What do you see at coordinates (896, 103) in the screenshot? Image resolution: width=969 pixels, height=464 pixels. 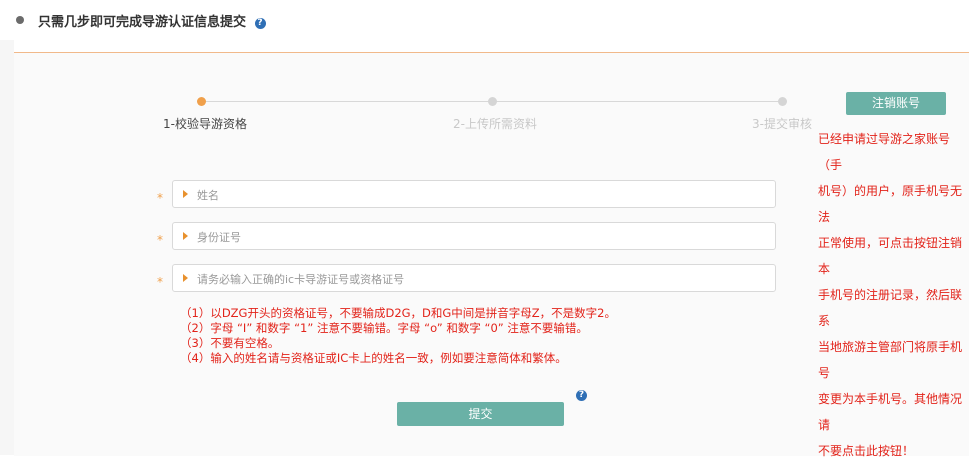 I see `cancel-account-button: 注销账号` at bounding box center [896, 103].